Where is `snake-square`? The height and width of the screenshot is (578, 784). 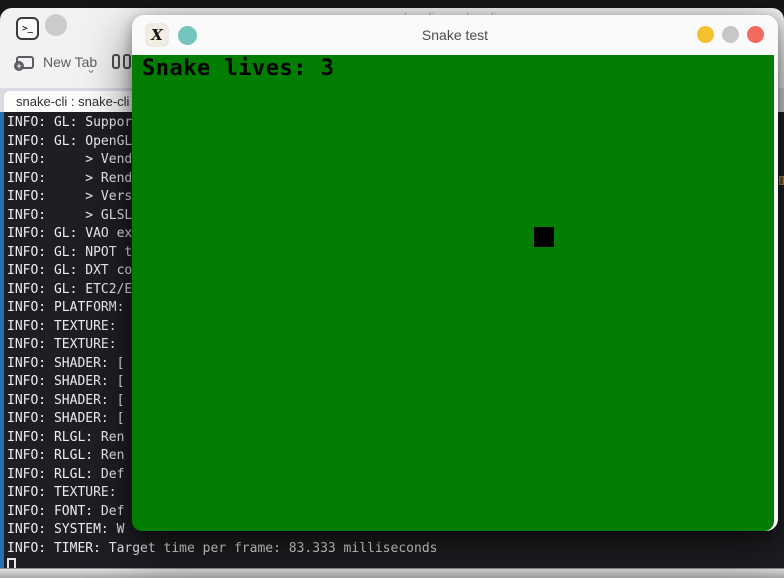
snake-square is located at coordinates (544, 237).